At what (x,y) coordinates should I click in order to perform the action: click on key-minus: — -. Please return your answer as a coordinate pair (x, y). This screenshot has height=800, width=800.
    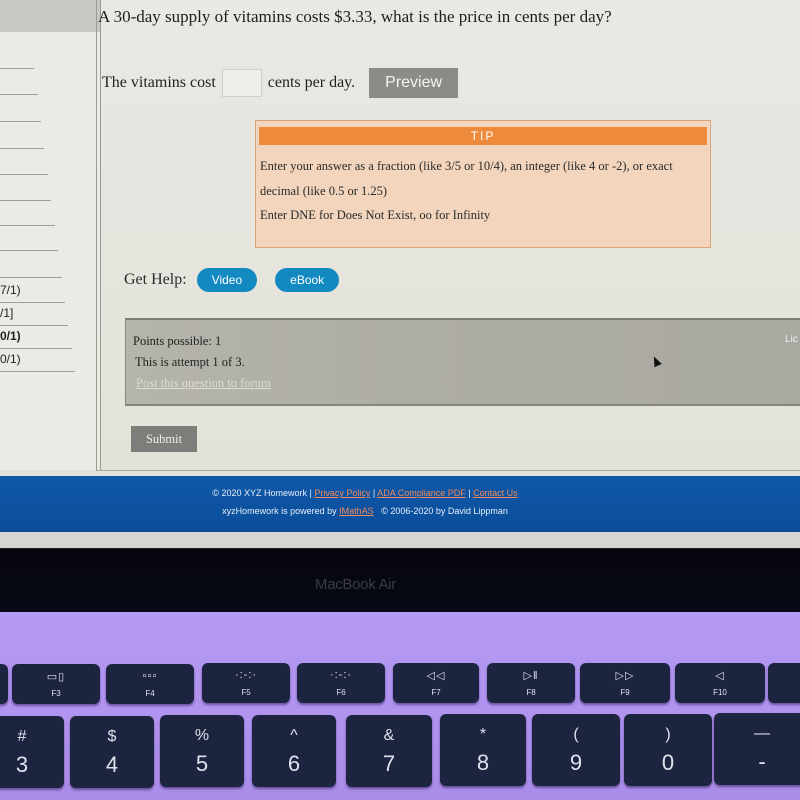
    Looking at the image, I should click on (757, 749).